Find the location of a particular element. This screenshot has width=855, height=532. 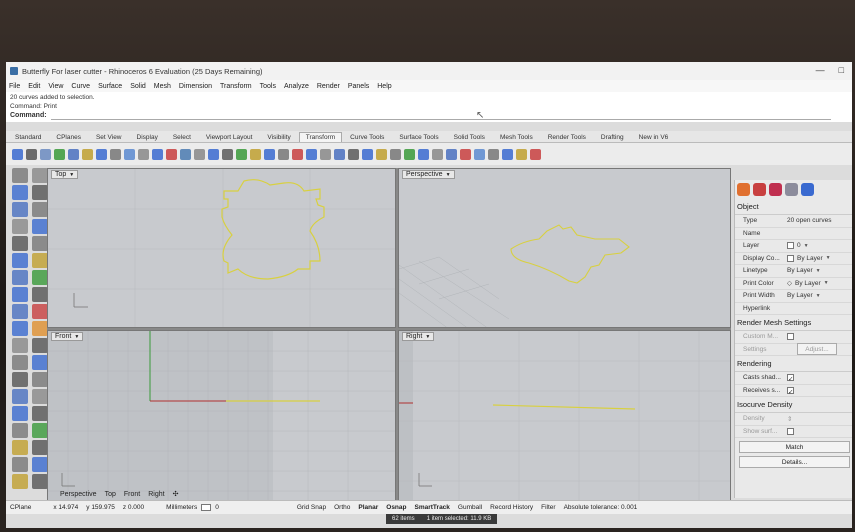

tab-viewport-layout: Viewport Layout is located at coordinates (229, 137).